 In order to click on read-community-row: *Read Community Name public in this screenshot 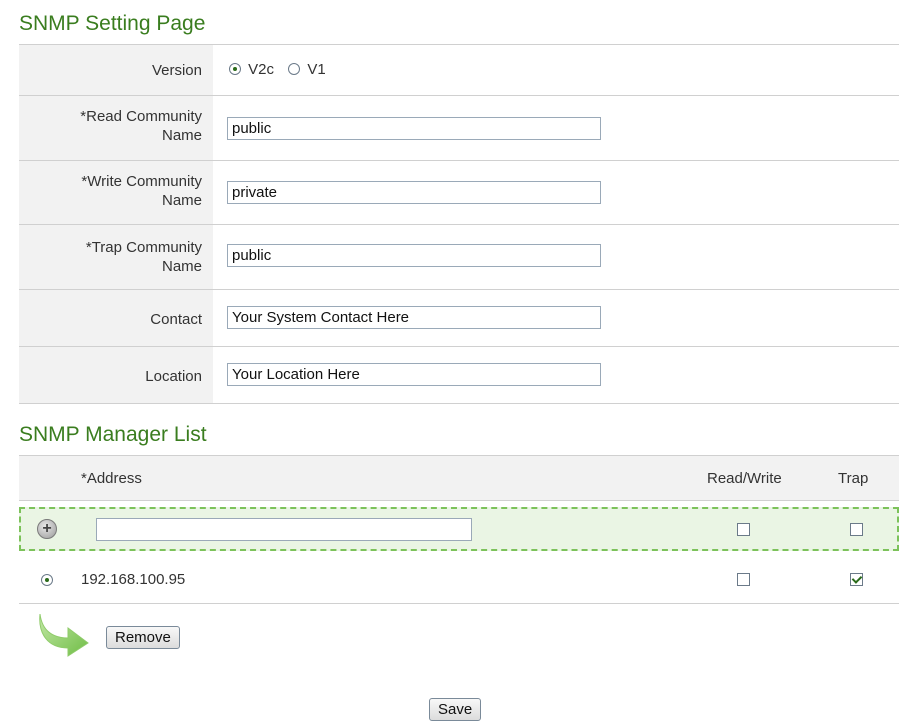, I will do `click(459, 128)`.